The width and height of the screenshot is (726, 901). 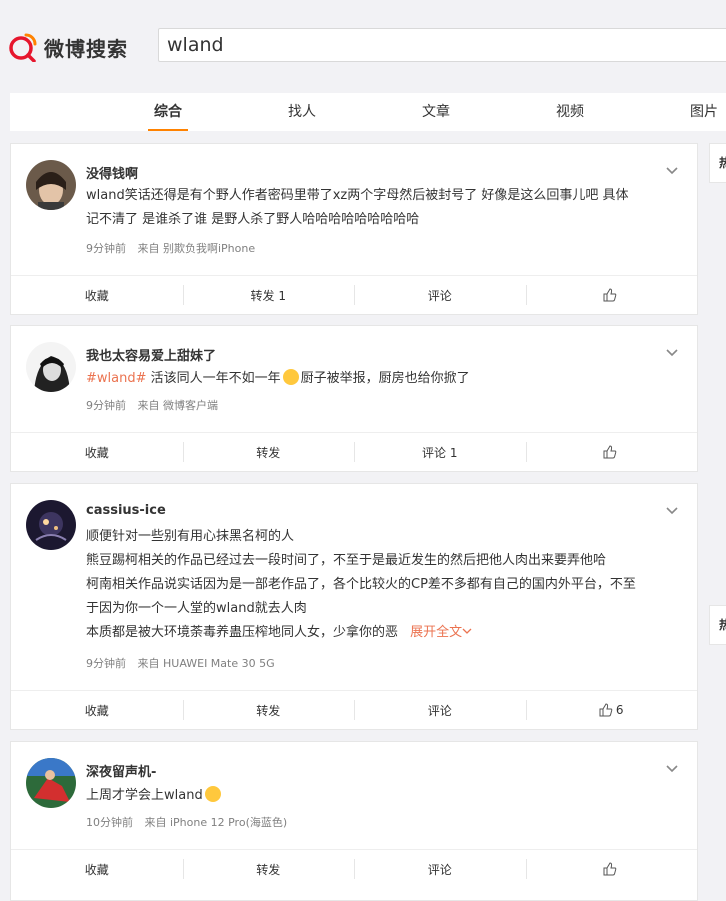 I want to click on post-time: 10分钟前, so click(x=109, y=822).